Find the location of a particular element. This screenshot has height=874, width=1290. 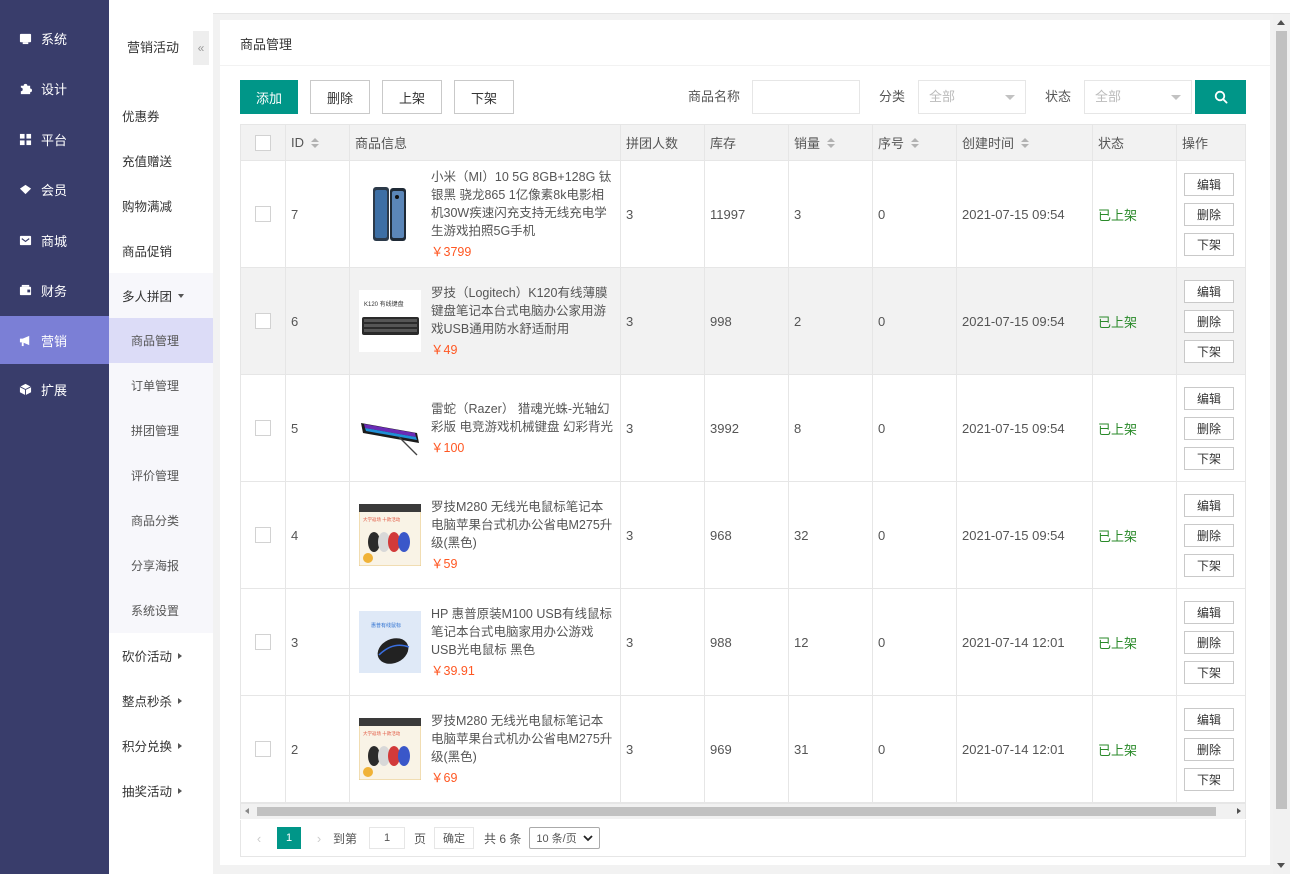

nav-item-1: 设计 is located at coordinates (54, 89).